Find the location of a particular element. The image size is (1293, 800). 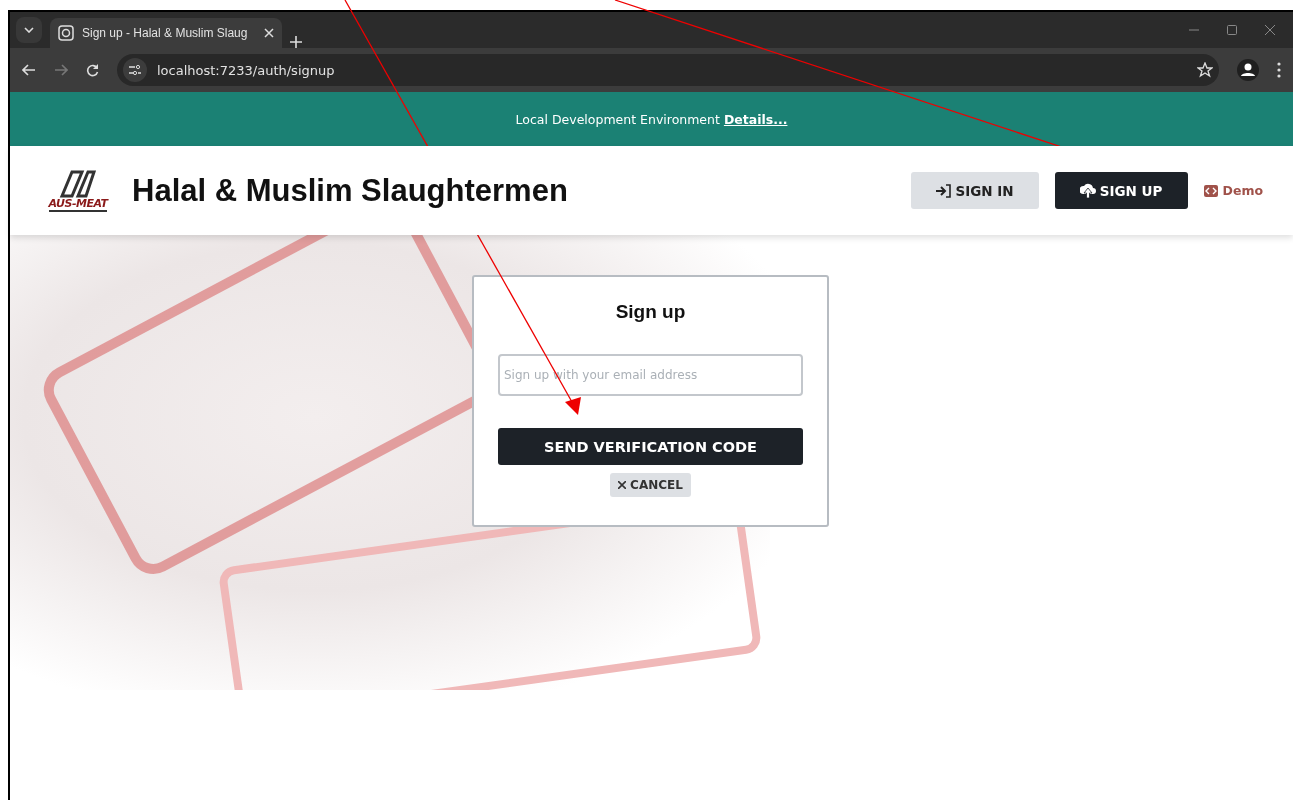

sign-in-icon is located at coordinates (943, 190).